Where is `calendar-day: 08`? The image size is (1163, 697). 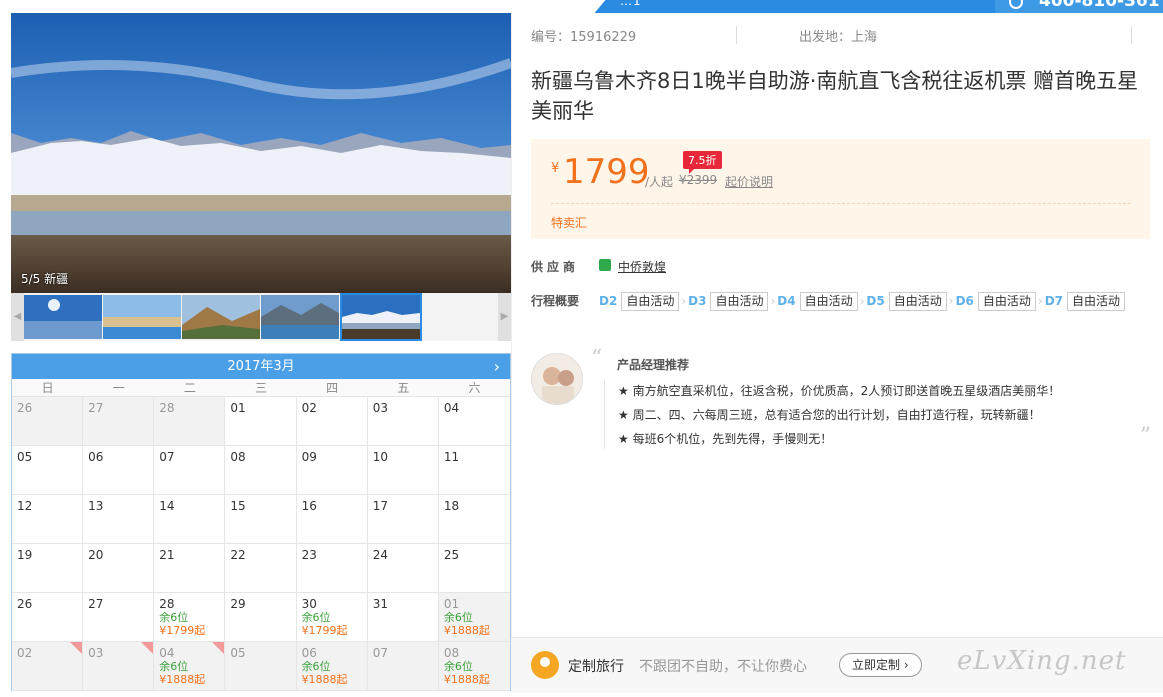 calendar-day: 08 is located at coordinates (261, 470).